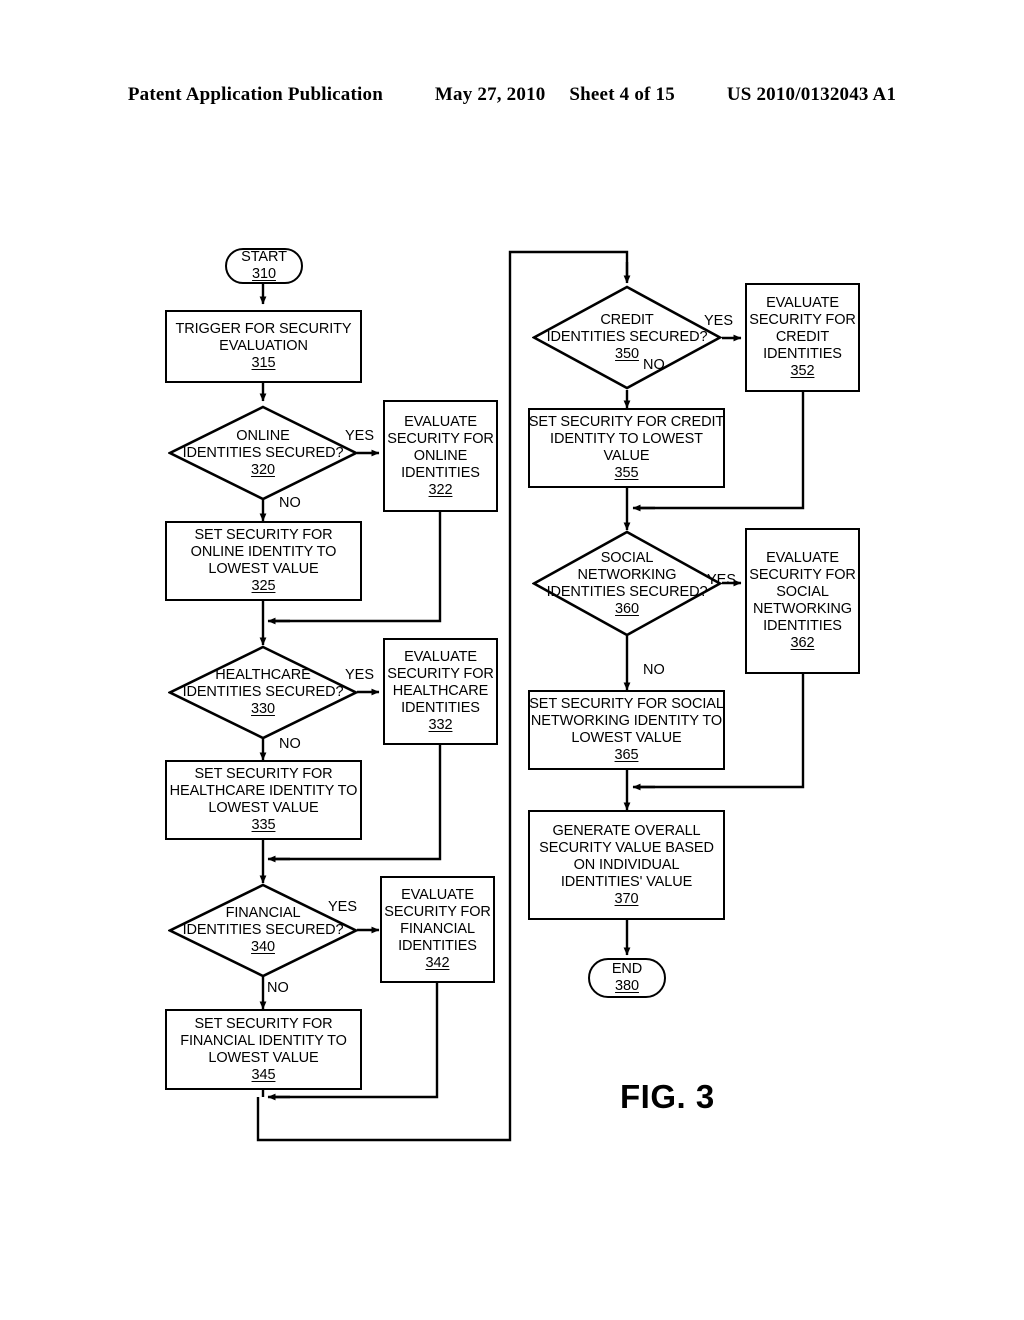 The width and height of the screenshot is (1024, 1320). Describe the element at coordinates (627, 591) in the screenshot. I see `decision-social-line3: IDENTITIES SECURED?` at that location.